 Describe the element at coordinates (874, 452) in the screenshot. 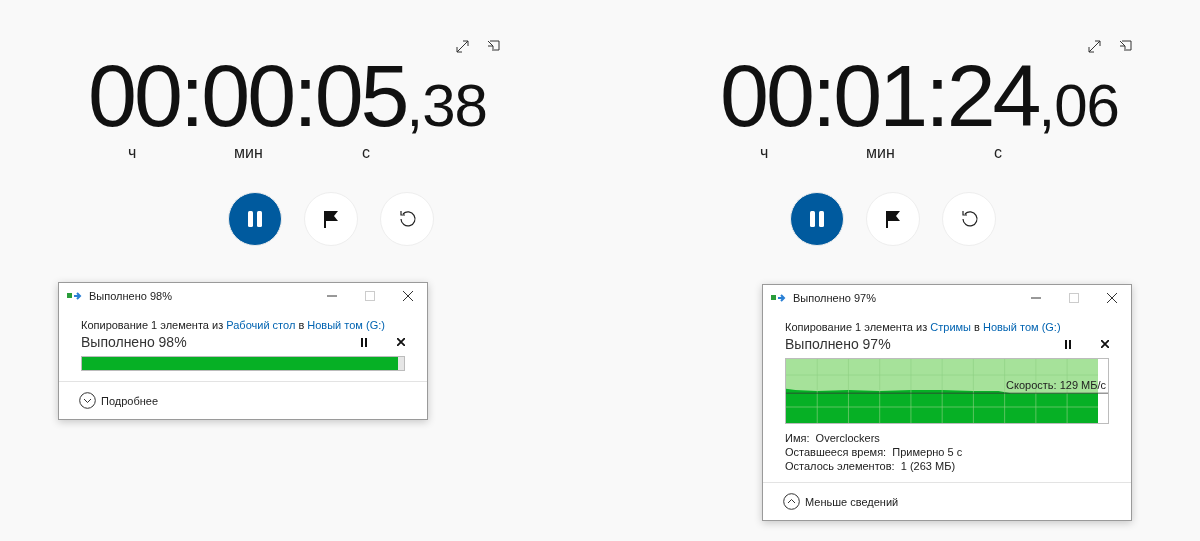

I see `detail-line: Оставшееся время: Примерно 5 с` at that location.